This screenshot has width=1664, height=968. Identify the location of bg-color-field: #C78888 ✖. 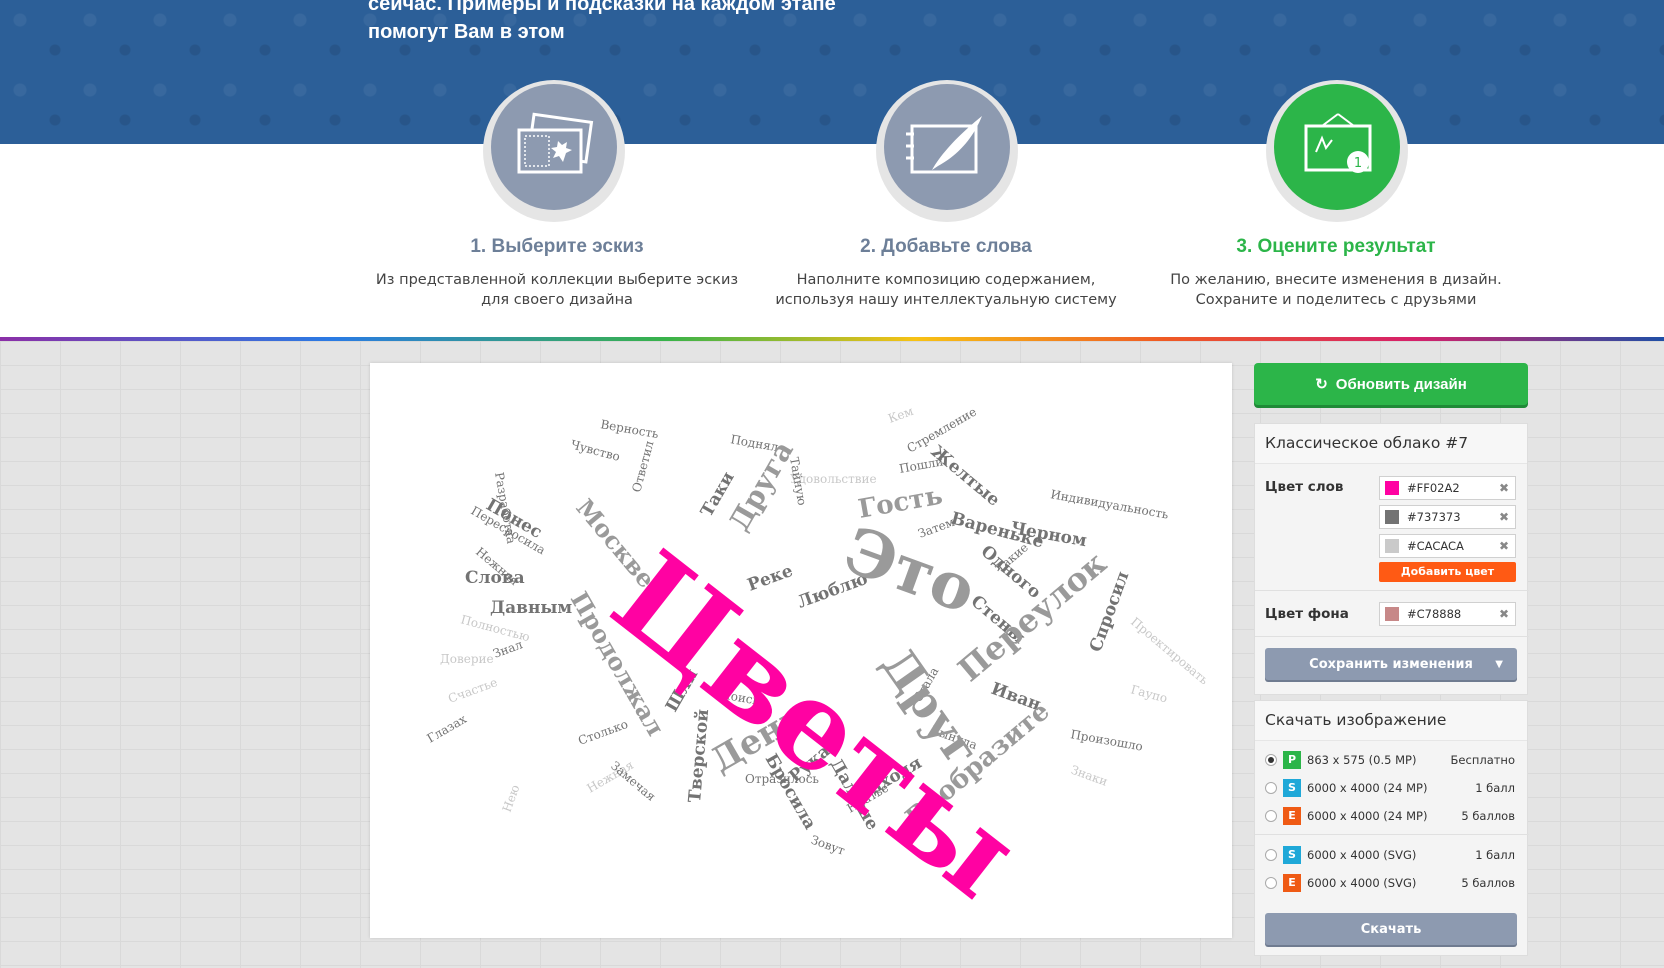
(1447, 614).